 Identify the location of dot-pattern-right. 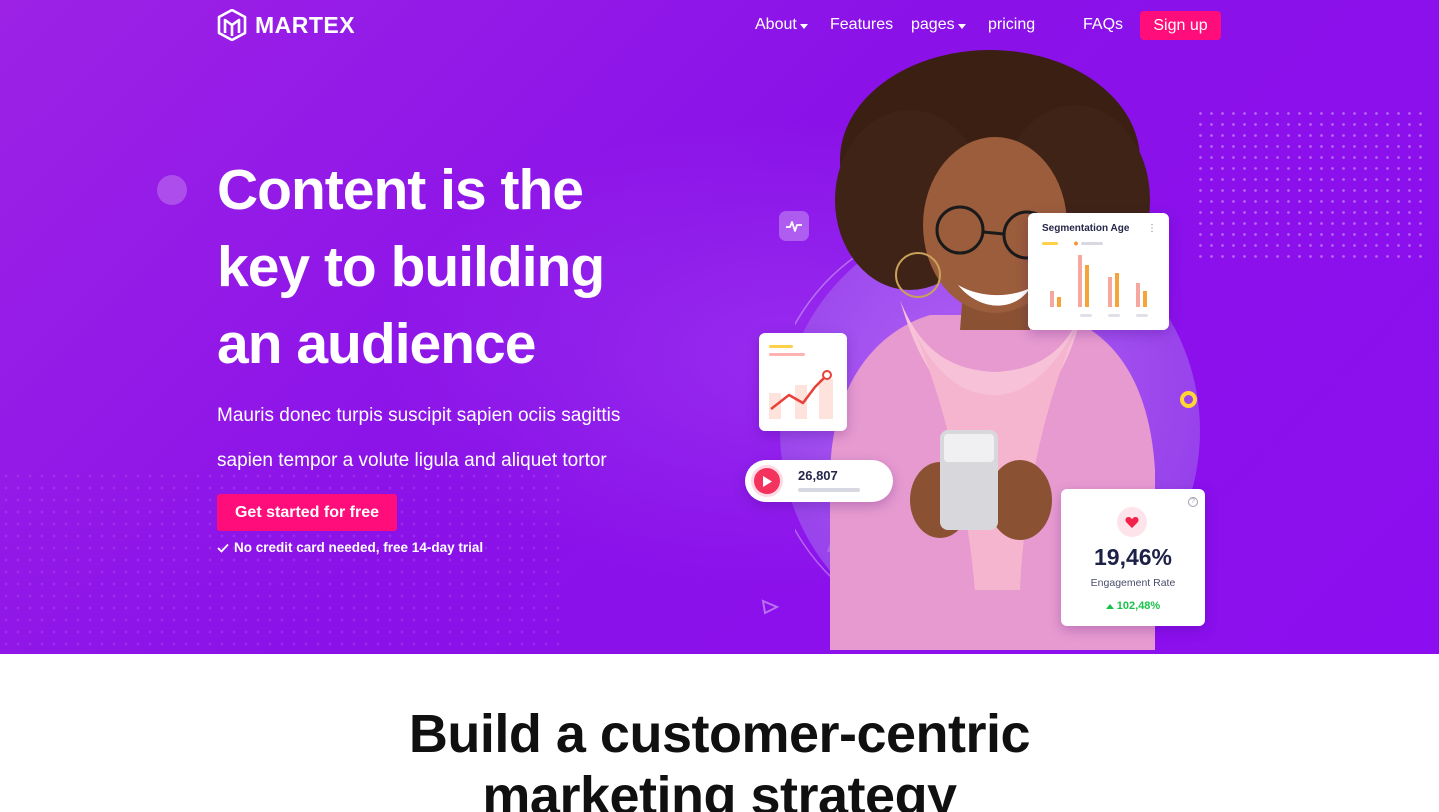
(1310, 183).